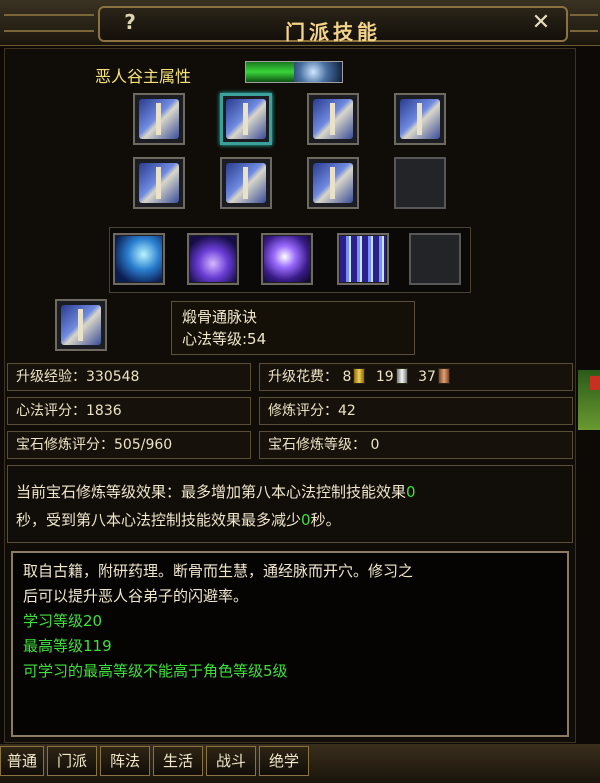  What do you see at coordinates (347, 377) in the screenshot?
I see `cost-gold-value: 8` at bounding box center [347, 377].